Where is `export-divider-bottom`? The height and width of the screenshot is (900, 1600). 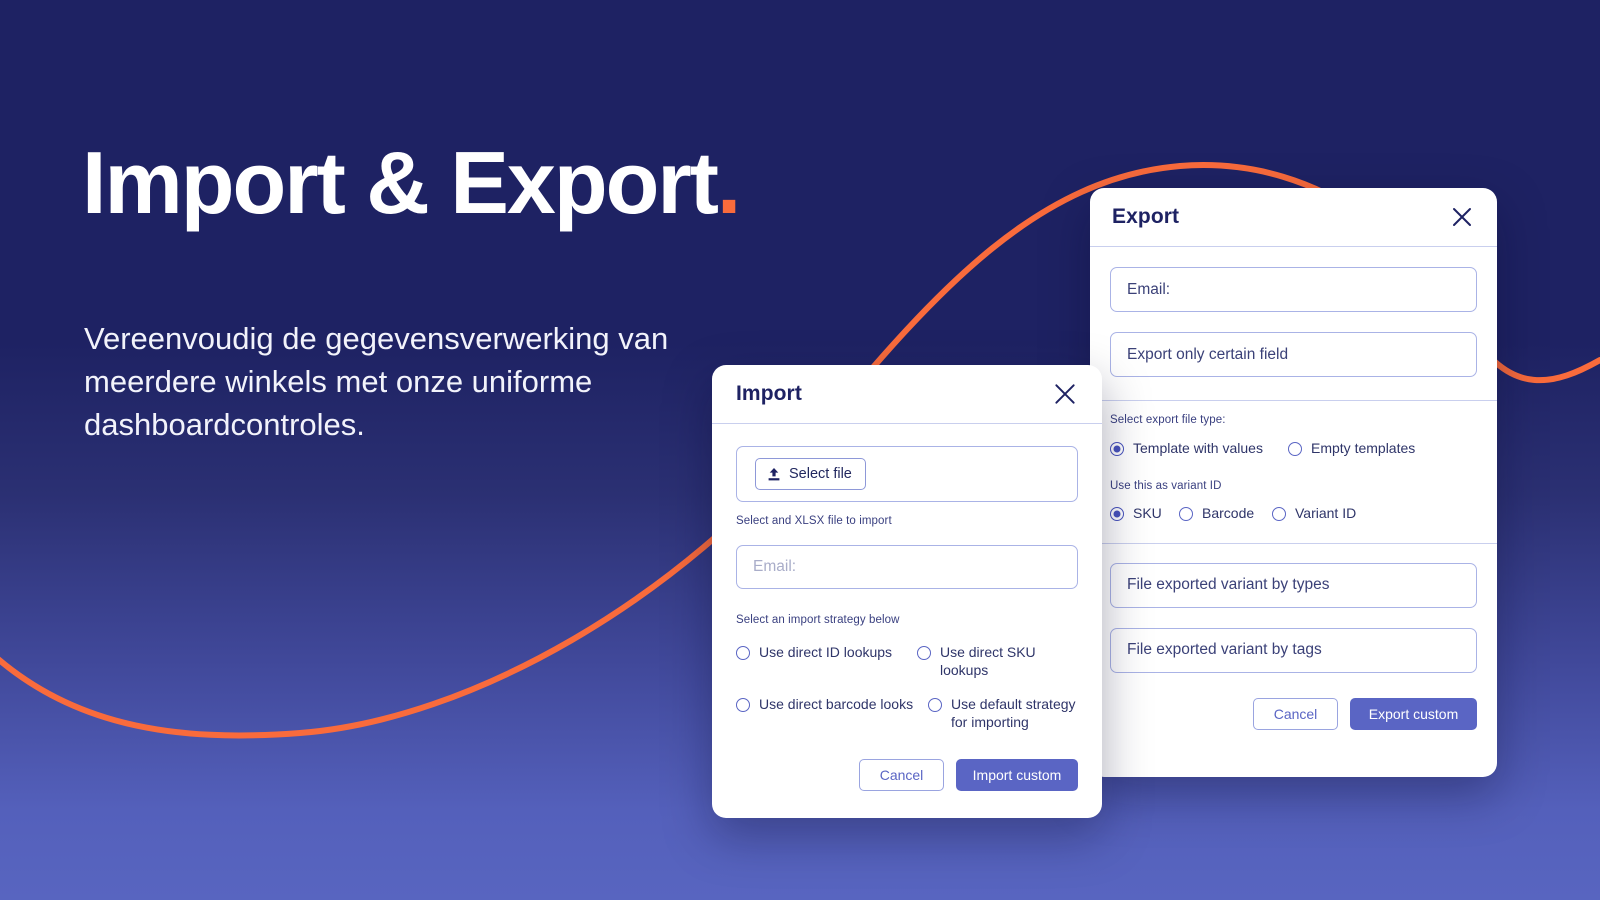 export-divider-bottom is located at coordinates (1293, 543).